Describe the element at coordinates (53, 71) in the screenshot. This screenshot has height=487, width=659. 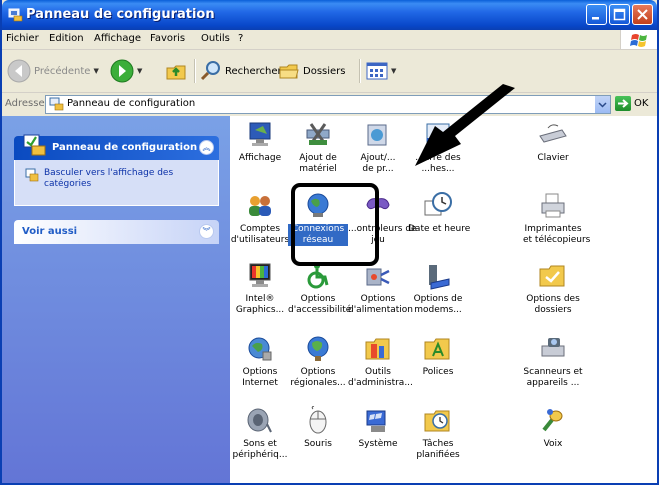
I see `back-button: Précédente ▼` at that location.